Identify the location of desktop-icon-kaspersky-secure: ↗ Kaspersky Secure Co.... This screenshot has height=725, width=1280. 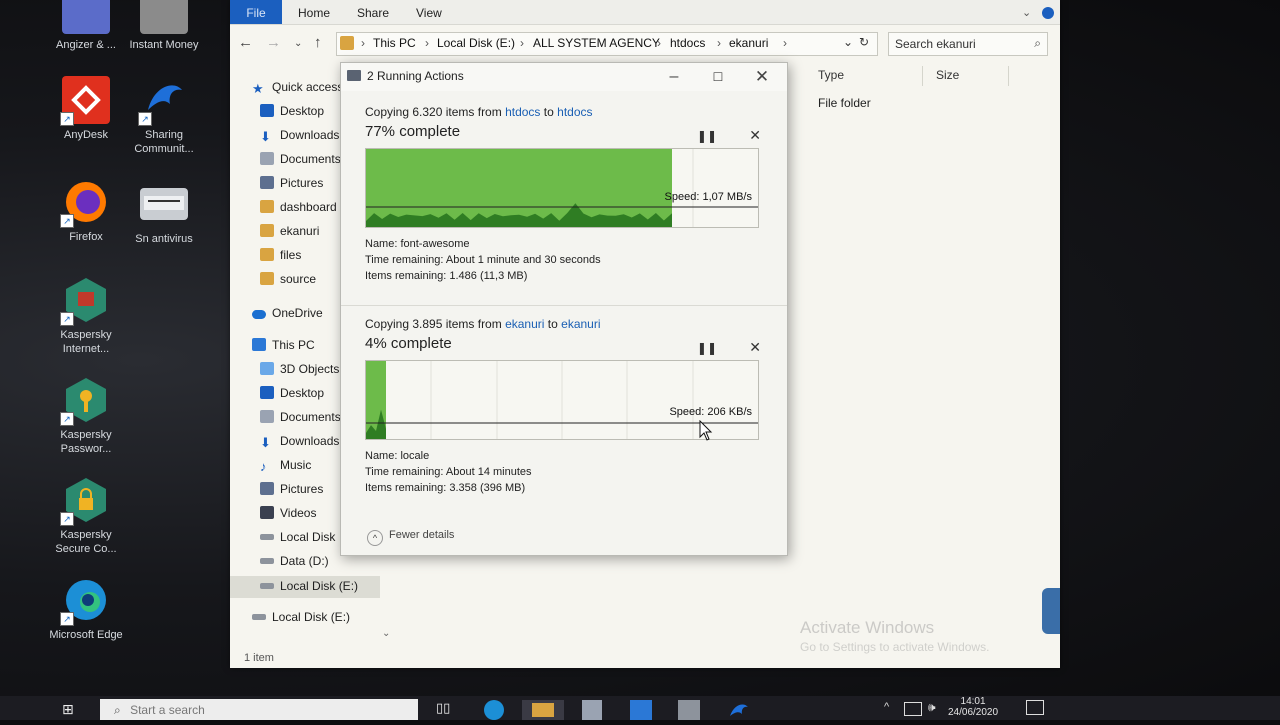
(86, 516).